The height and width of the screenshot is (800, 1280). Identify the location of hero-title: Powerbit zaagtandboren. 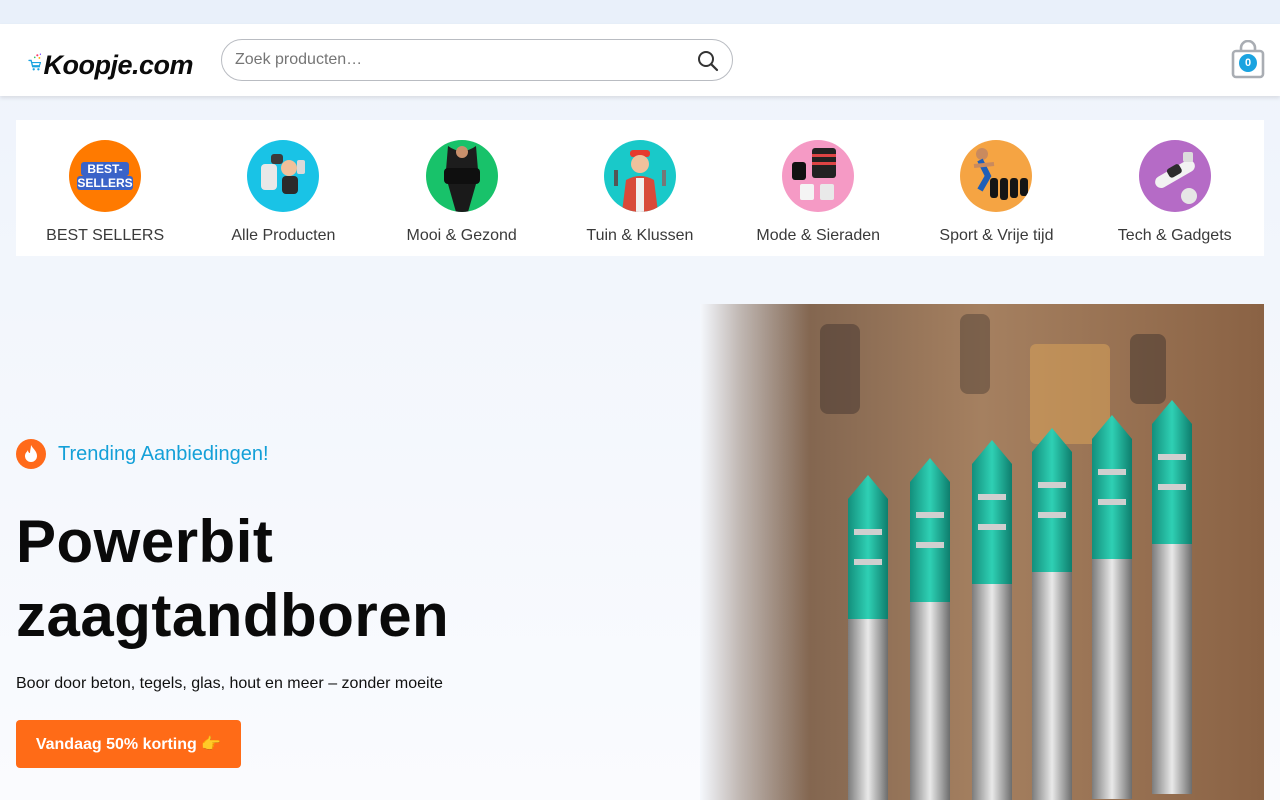
(233, 578).